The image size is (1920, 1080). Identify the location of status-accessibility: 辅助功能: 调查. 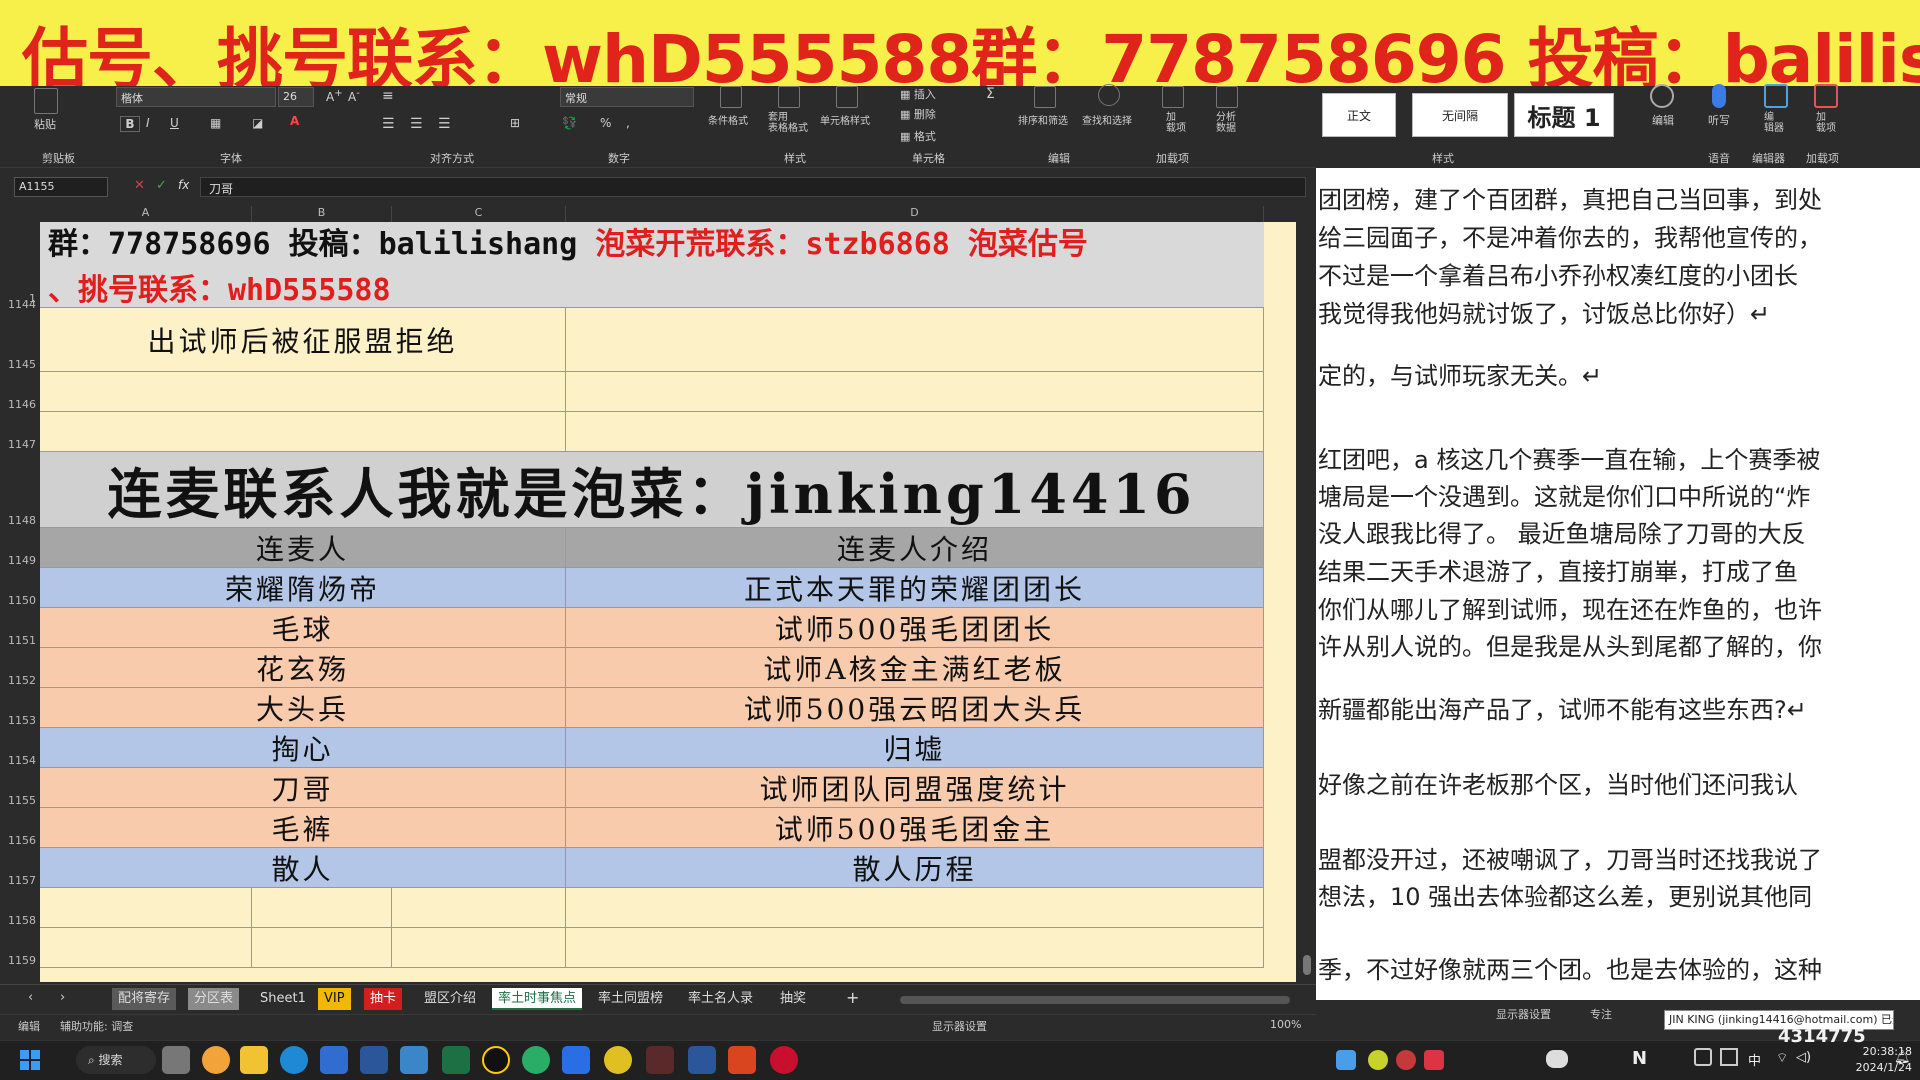
(96, 1026).